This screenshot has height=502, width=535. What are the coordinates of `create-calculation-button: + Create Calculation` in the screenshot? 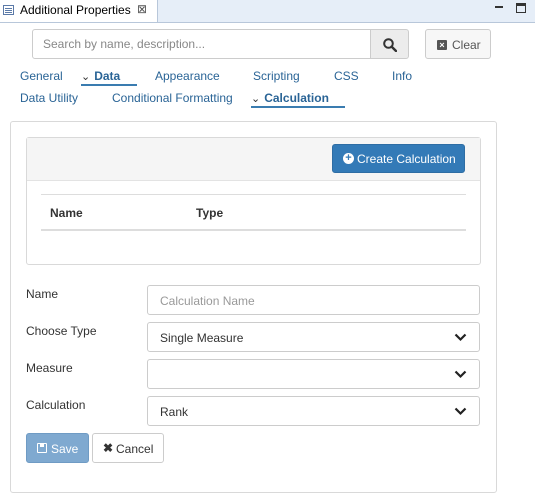 It's located at (398, 158).